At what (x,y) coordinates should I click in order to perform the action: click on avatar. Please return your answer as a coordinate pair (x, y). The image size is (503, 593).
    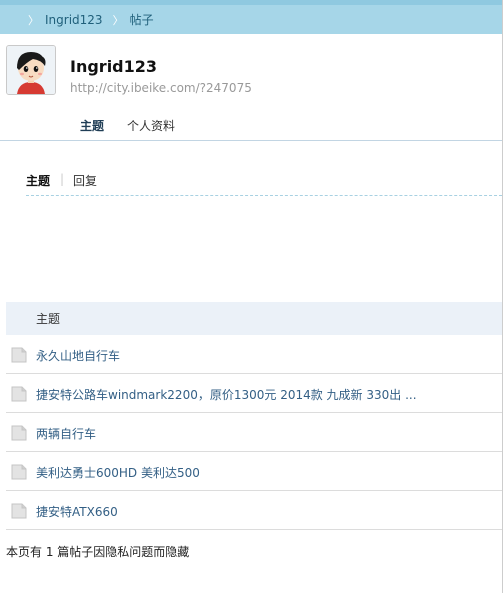
    Looking at the image, I should click on (31, 70).